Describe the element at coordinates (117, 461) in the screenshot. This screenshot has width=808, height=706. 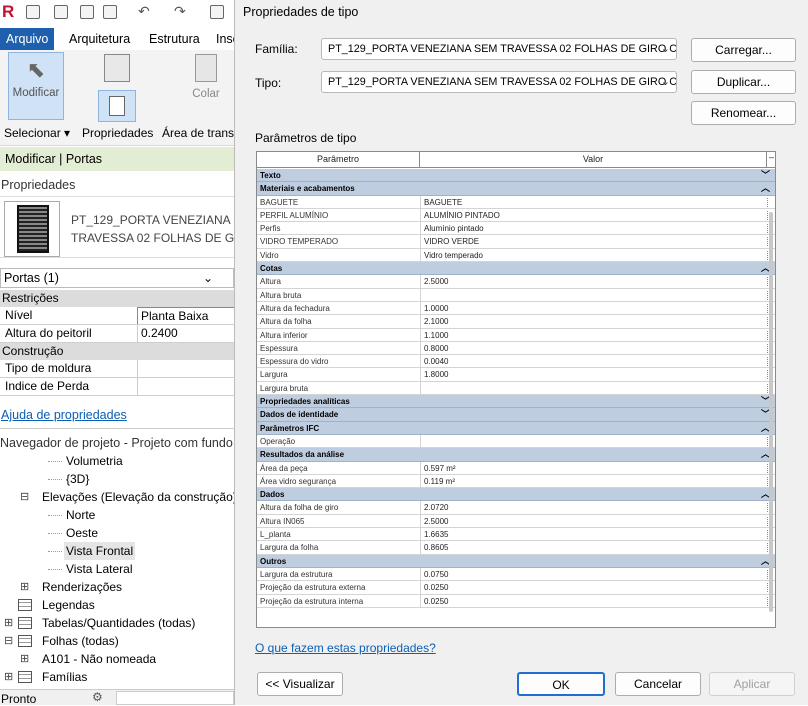
I see `tree-item: Volumetria` at that location.